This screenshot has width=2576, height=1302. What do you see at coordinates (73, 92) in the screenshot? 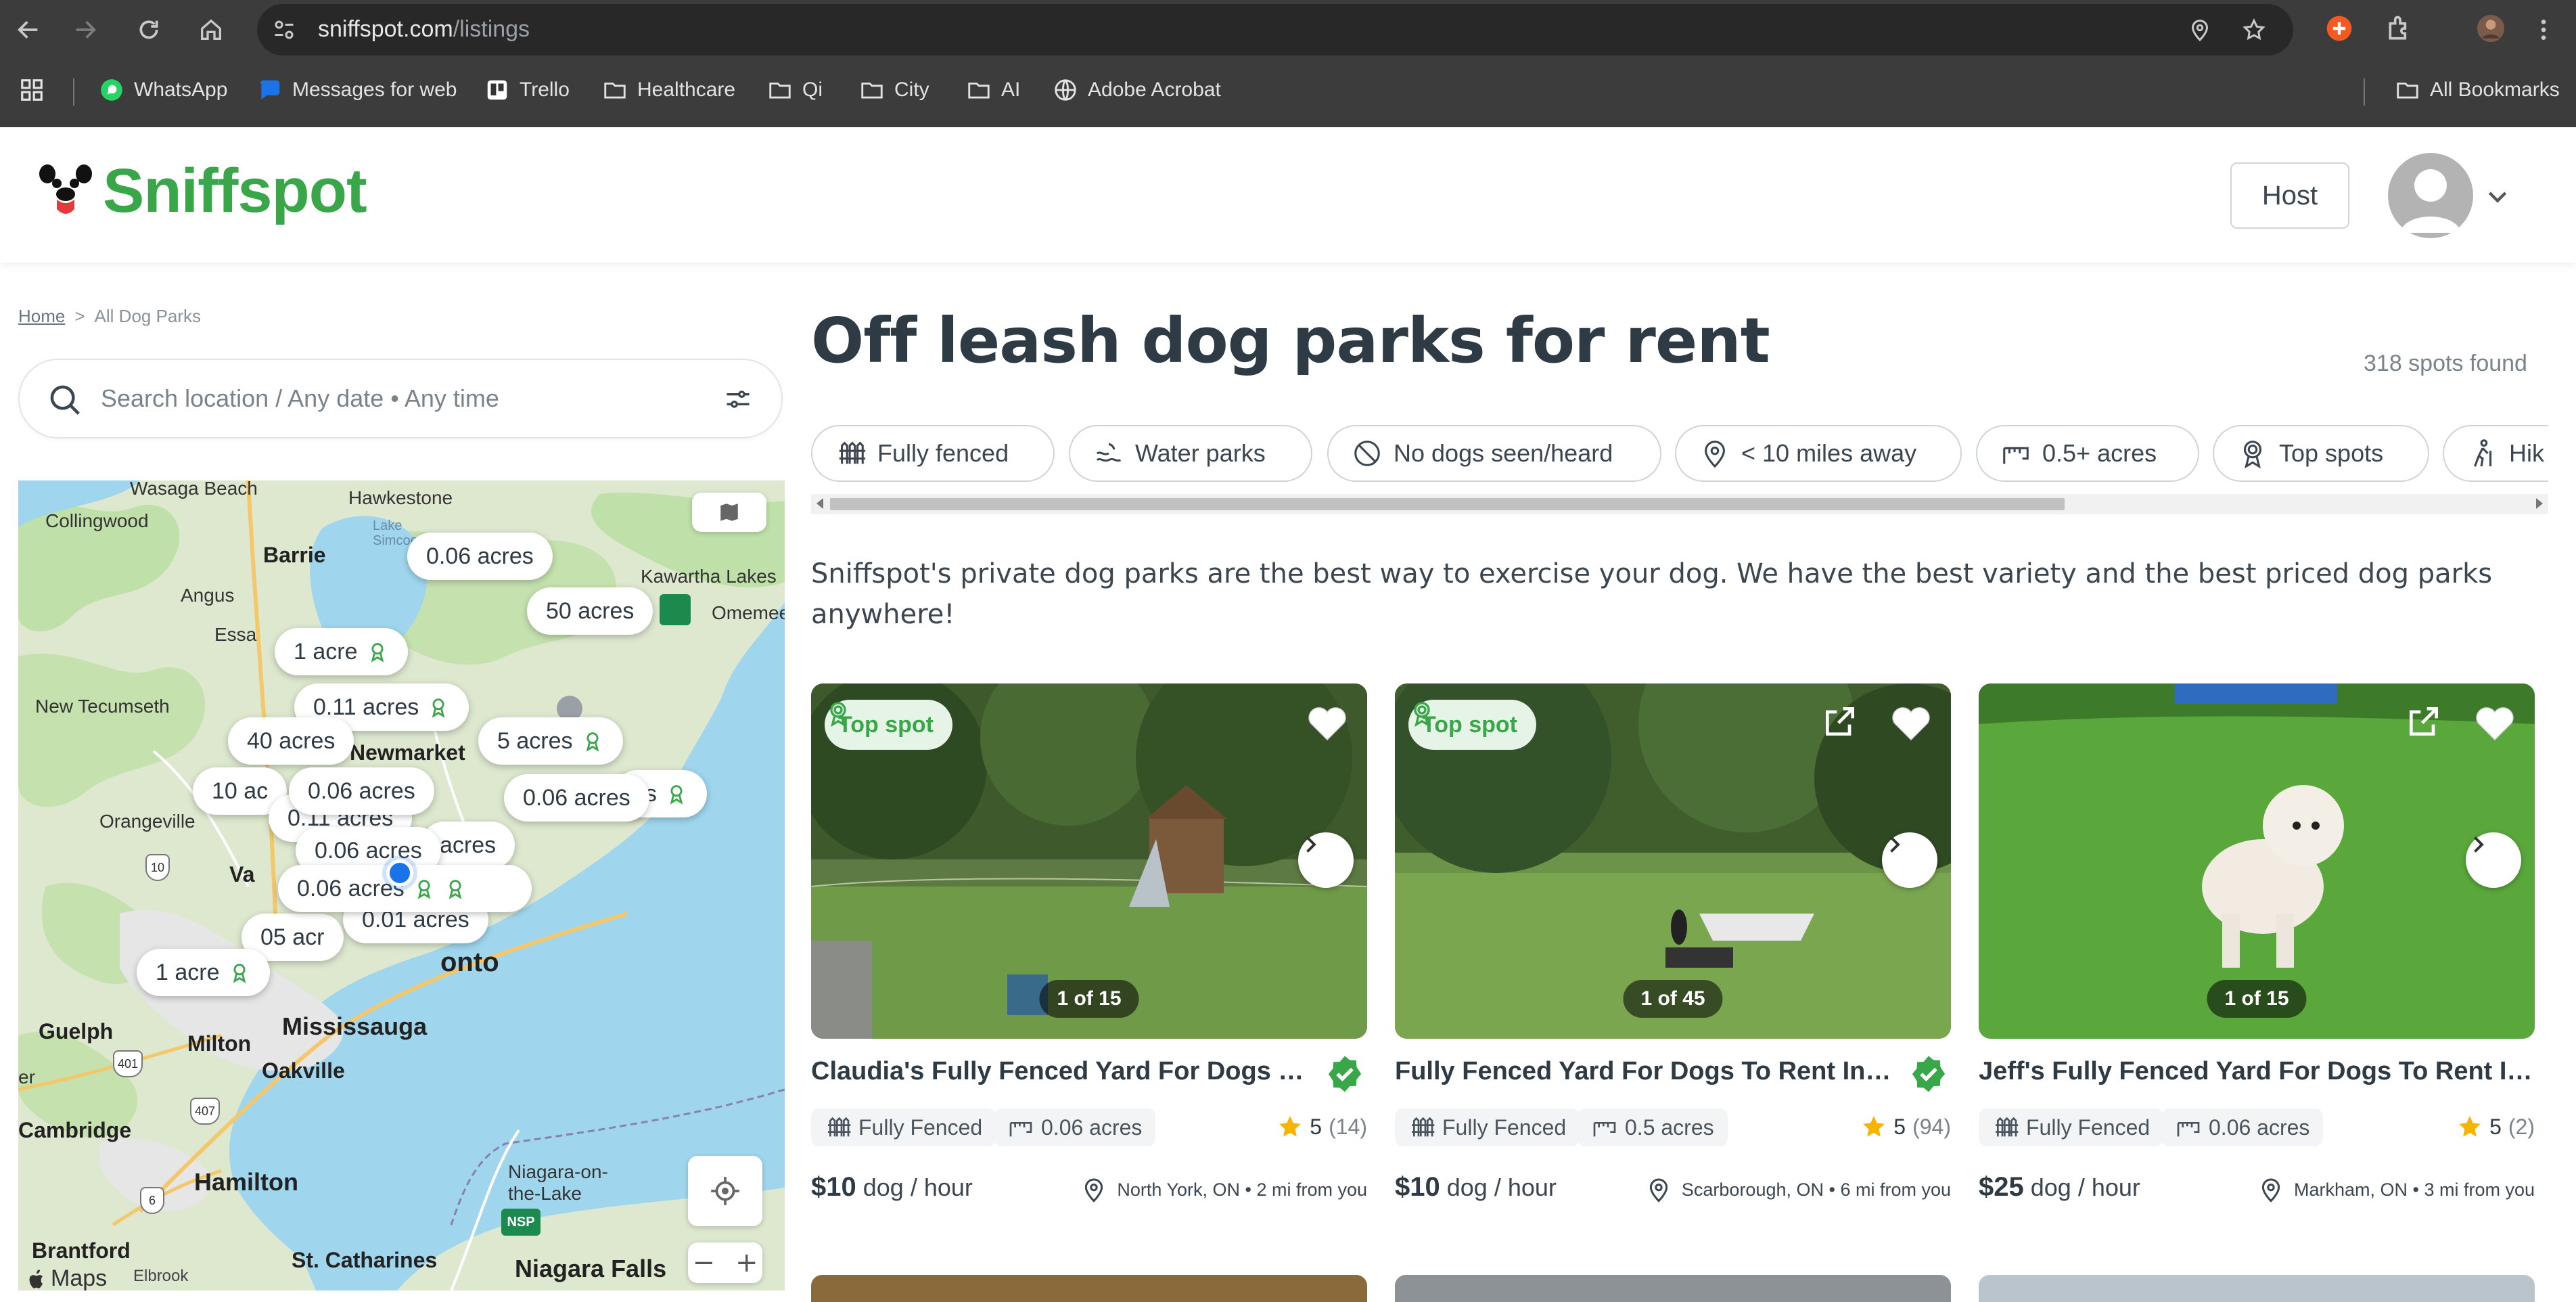
I see `bookmarks-separator` at bounding box center [73, 92].